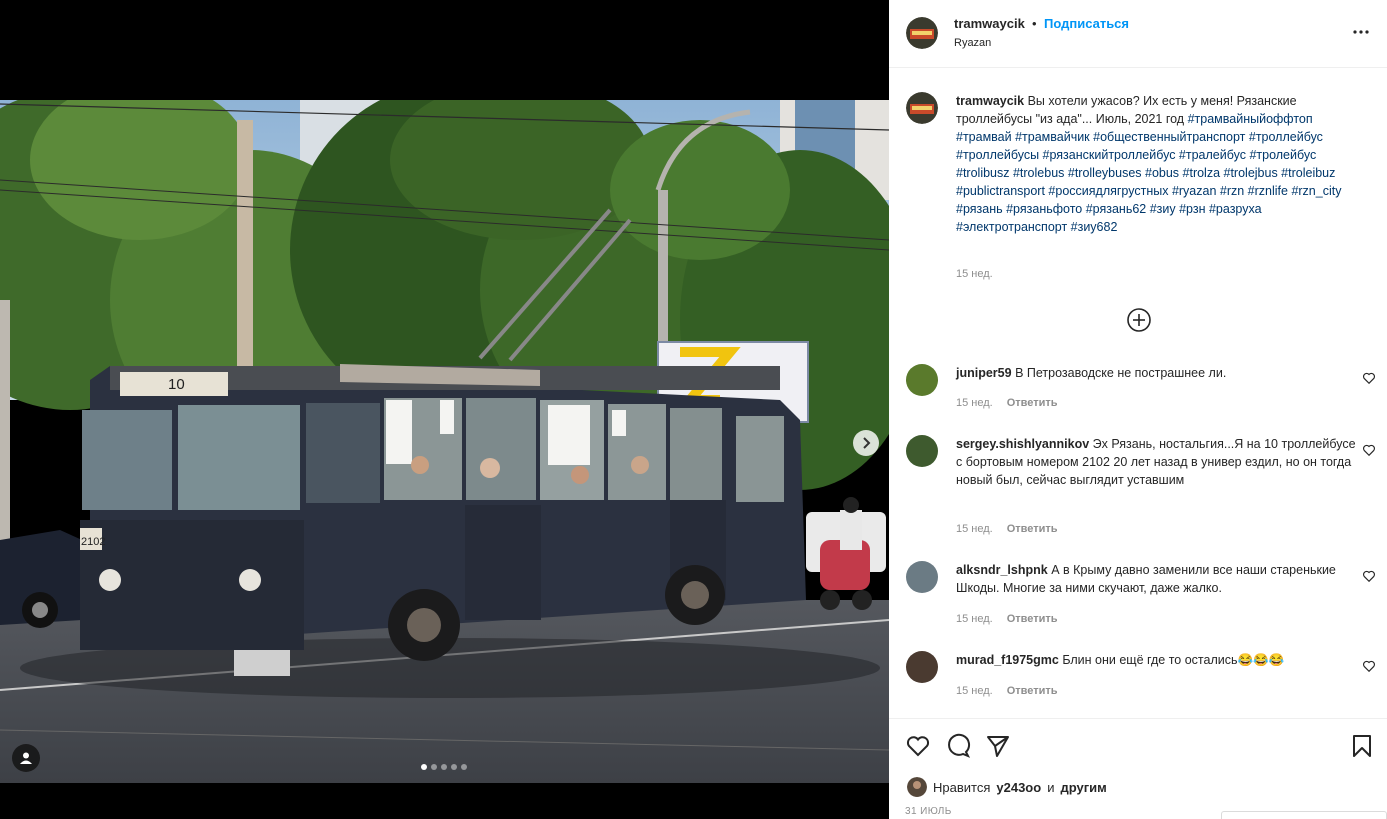 The width and height of the screenshot is (1387, 819). I want to click on post-header: tramwaycik • Подписаться Ryazan, so click(1138, 34).